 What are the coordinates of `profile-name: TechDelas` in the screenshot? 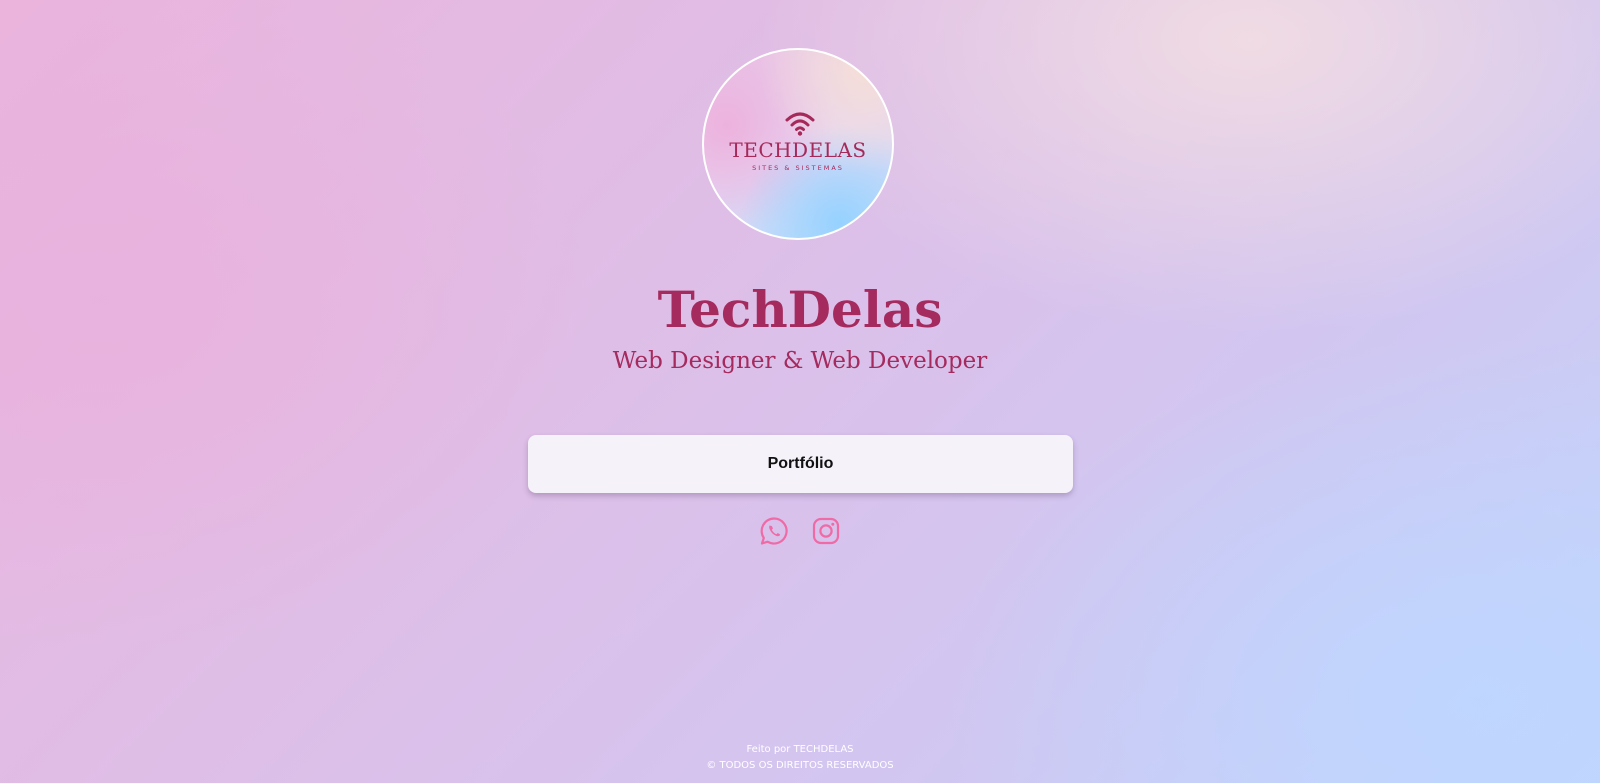 It's located at (800, 309).